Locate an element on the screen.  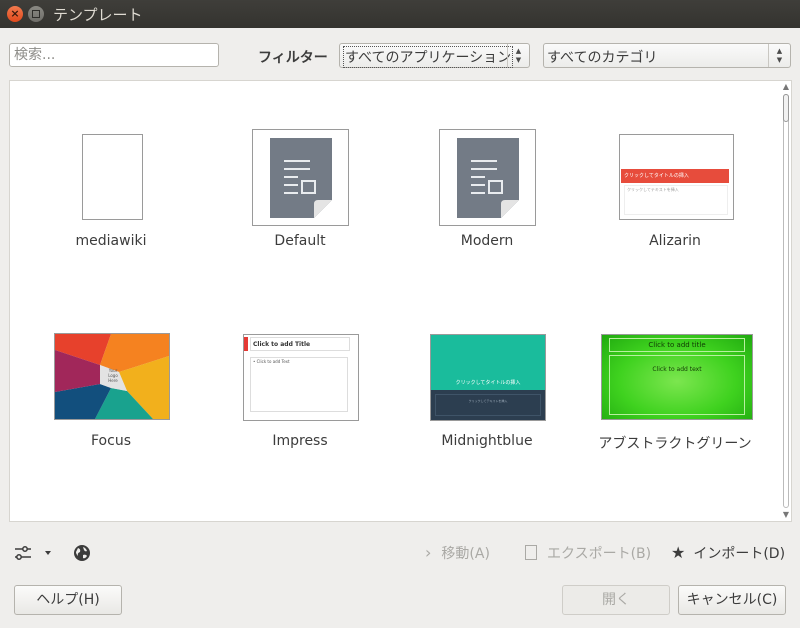
open-button: 開く is located at coordinates (616, 600).